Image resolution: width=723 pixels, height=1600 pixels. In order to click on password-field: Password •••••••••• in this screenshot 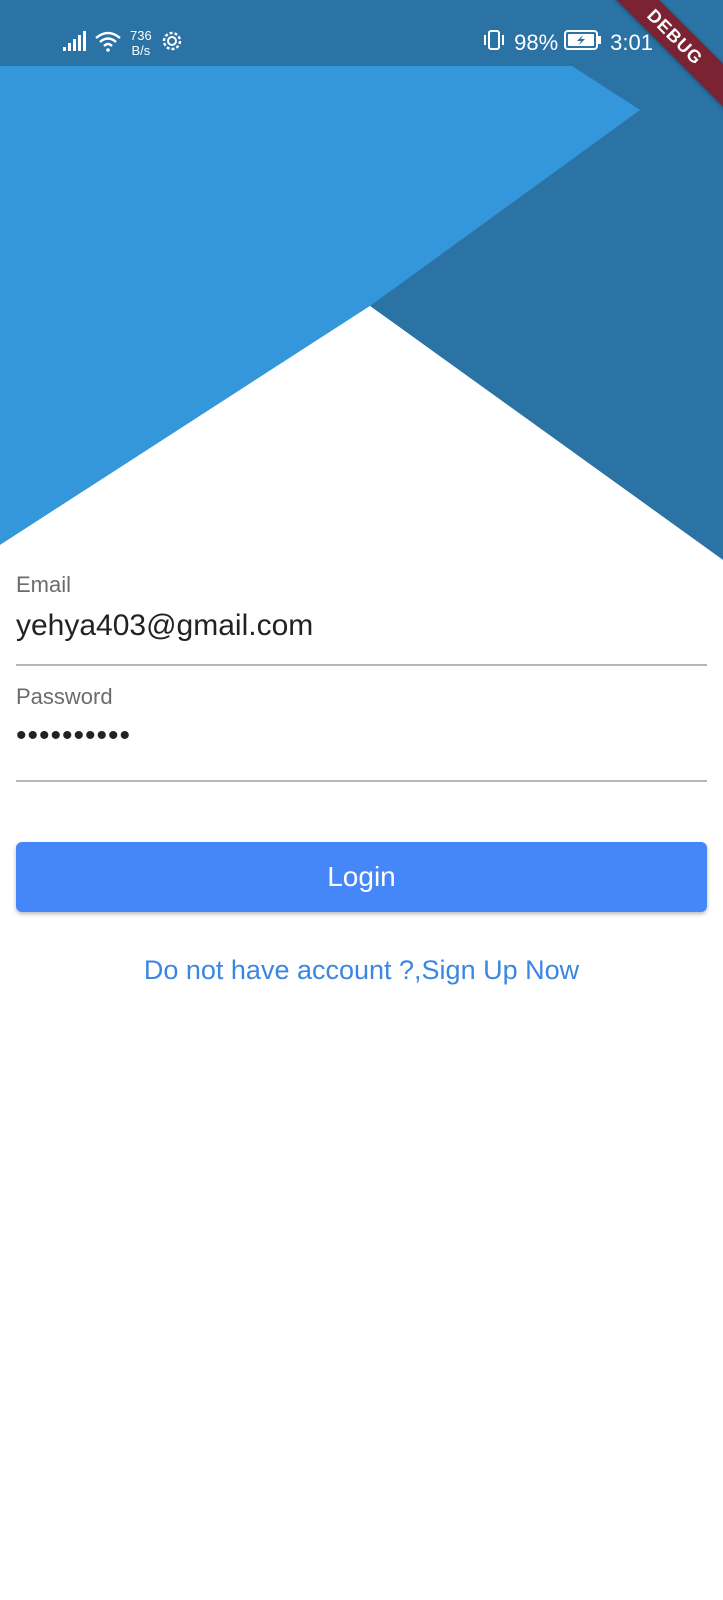, I will do `click(361, 733)`.